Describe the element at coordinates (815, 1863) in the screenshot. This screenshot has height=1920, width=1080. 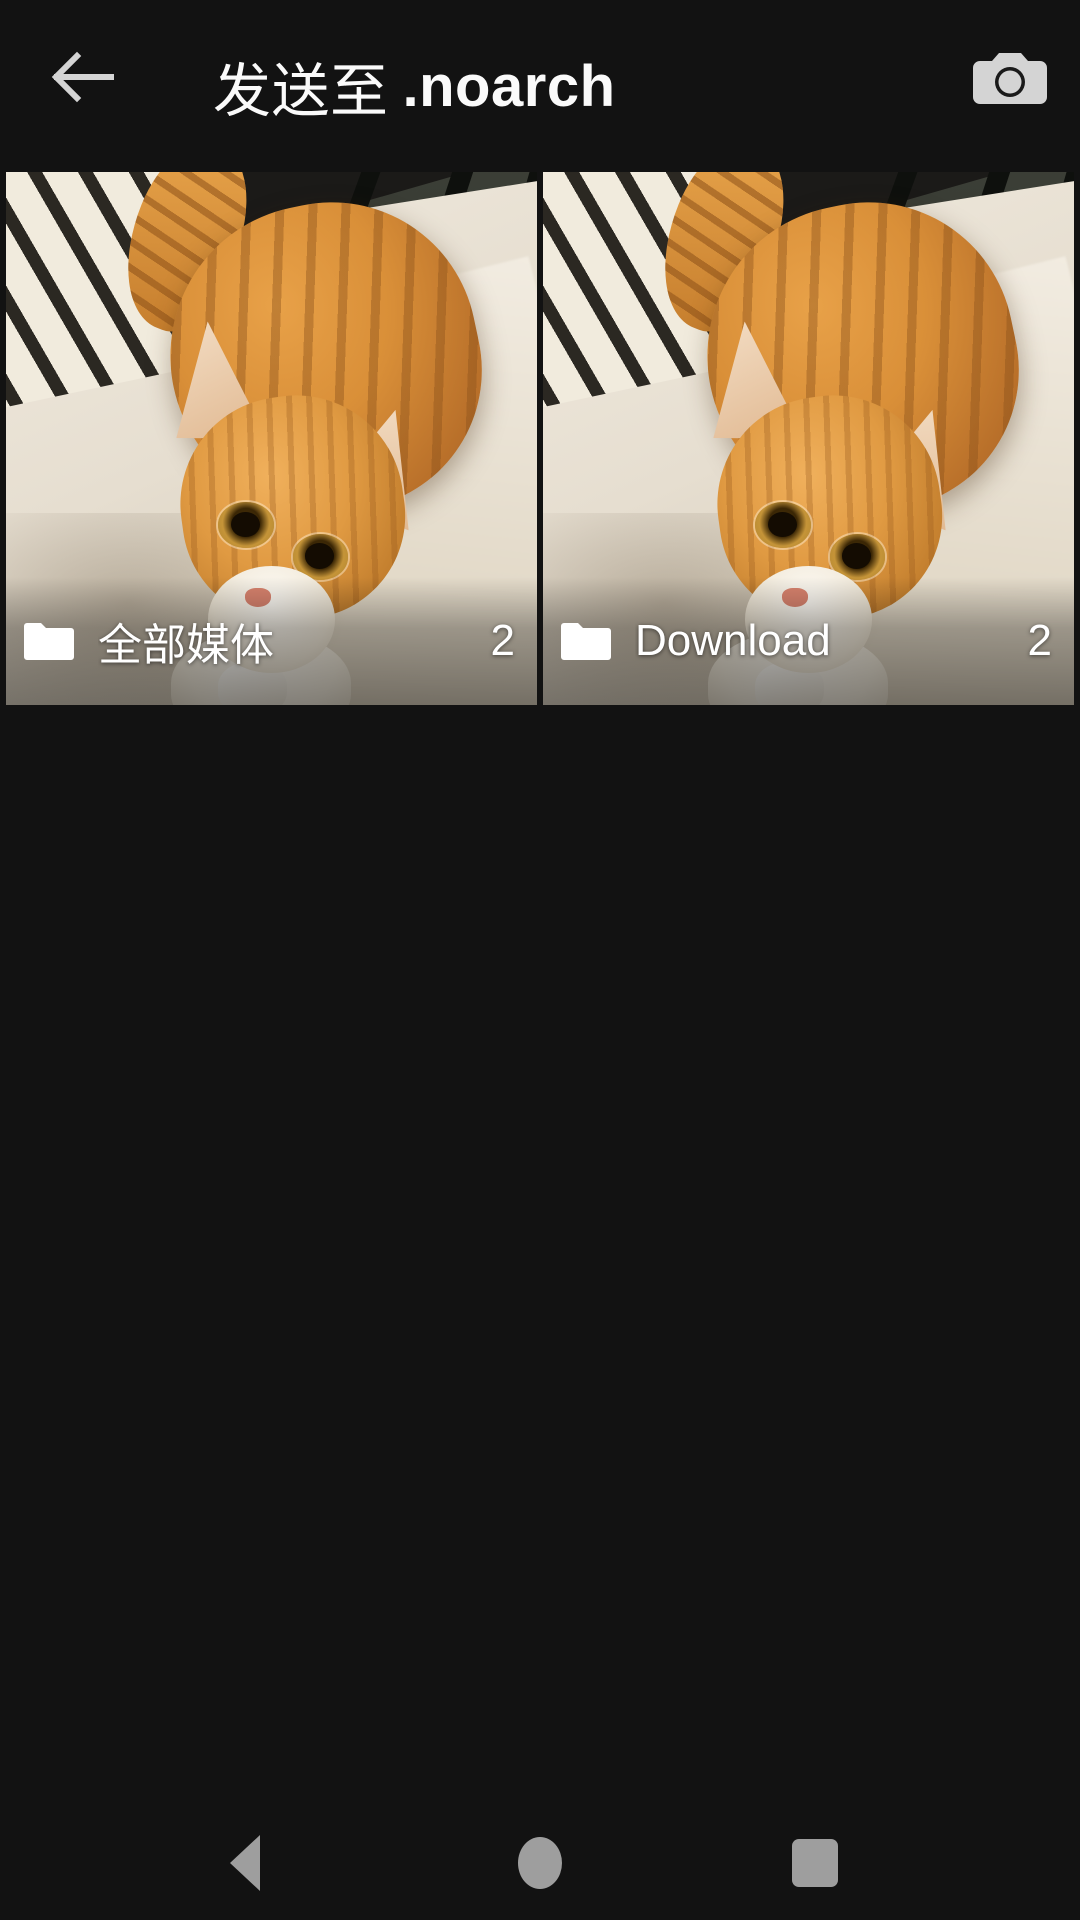
I see `recents-square-icon` at that location.